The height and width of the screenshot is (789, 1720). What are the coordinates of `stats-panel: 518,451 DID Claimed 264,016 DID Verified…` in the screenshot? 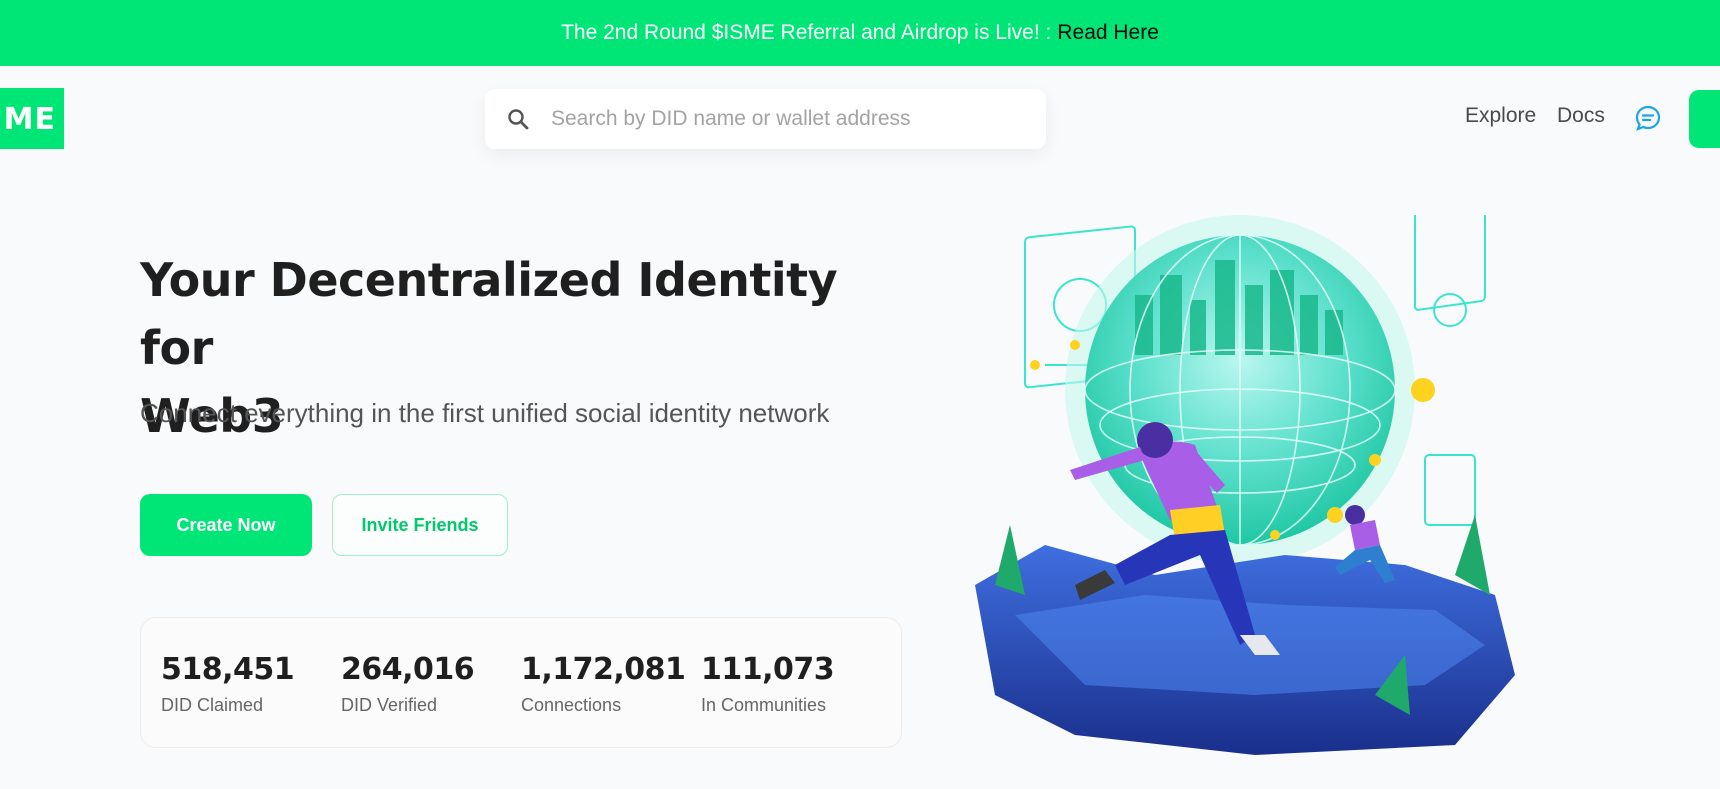 It's located at (521, 682).